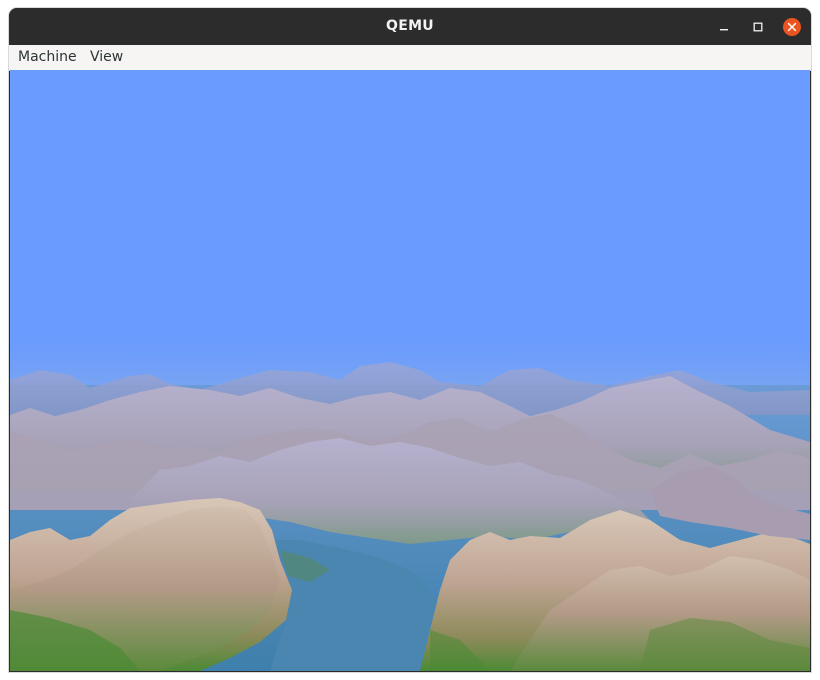  I want to click on close-icon, so click(792, 27).